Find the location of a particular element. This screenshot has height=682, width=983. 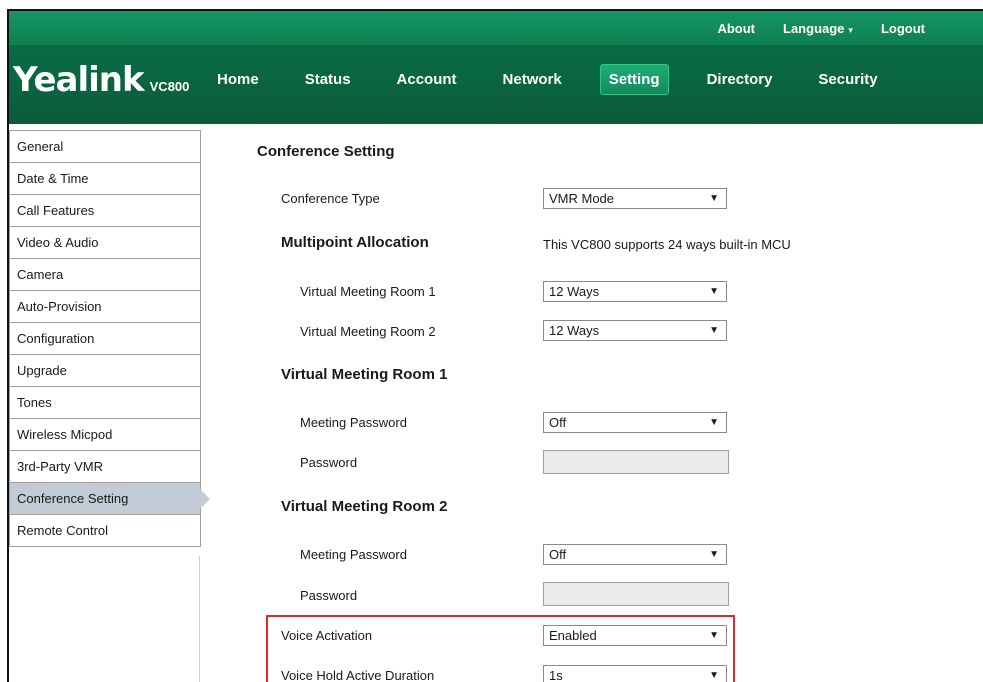

vmr1-ways-label: Virtual Meeting Room 1 is located at coordinates (368, 291).